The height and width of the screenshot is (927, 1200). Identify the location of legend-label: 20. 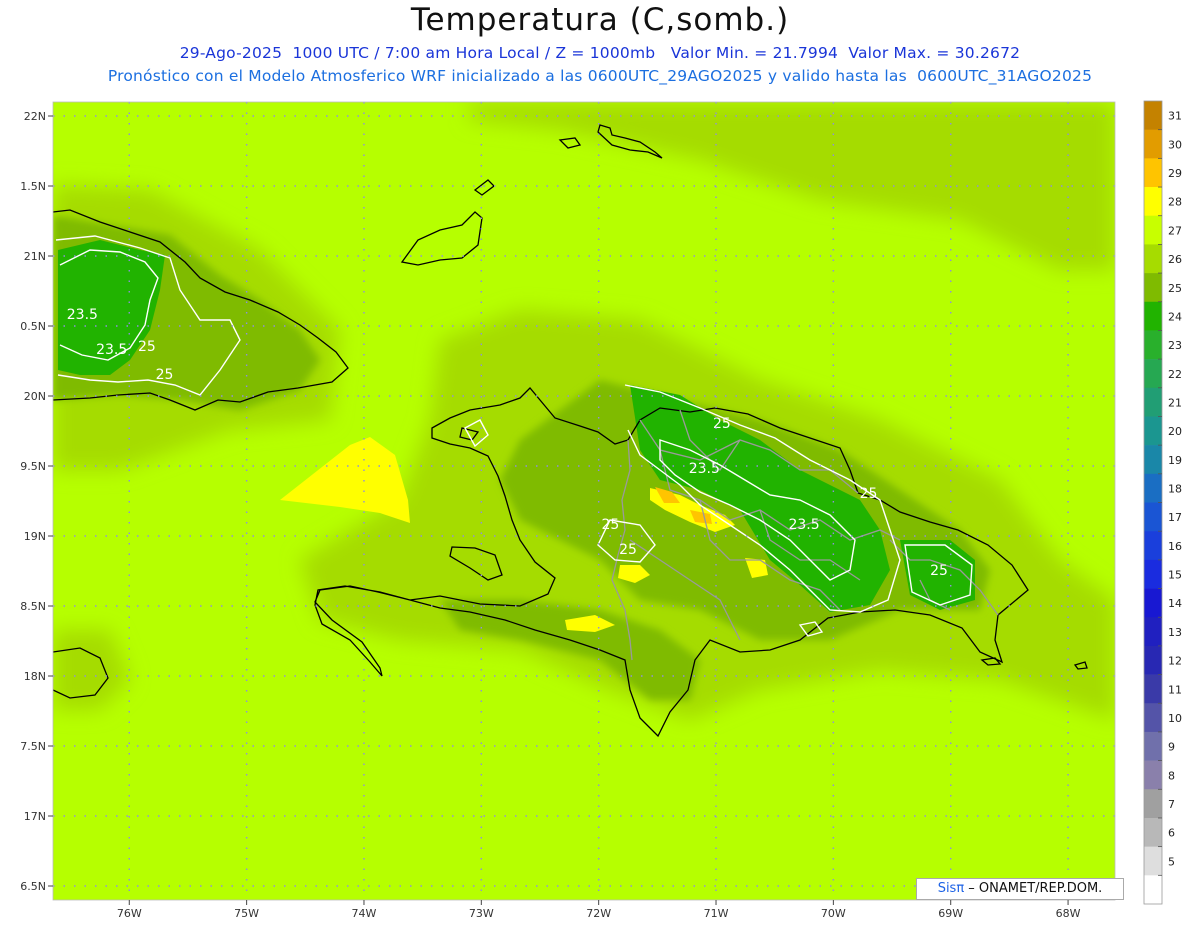
(1175, 431).